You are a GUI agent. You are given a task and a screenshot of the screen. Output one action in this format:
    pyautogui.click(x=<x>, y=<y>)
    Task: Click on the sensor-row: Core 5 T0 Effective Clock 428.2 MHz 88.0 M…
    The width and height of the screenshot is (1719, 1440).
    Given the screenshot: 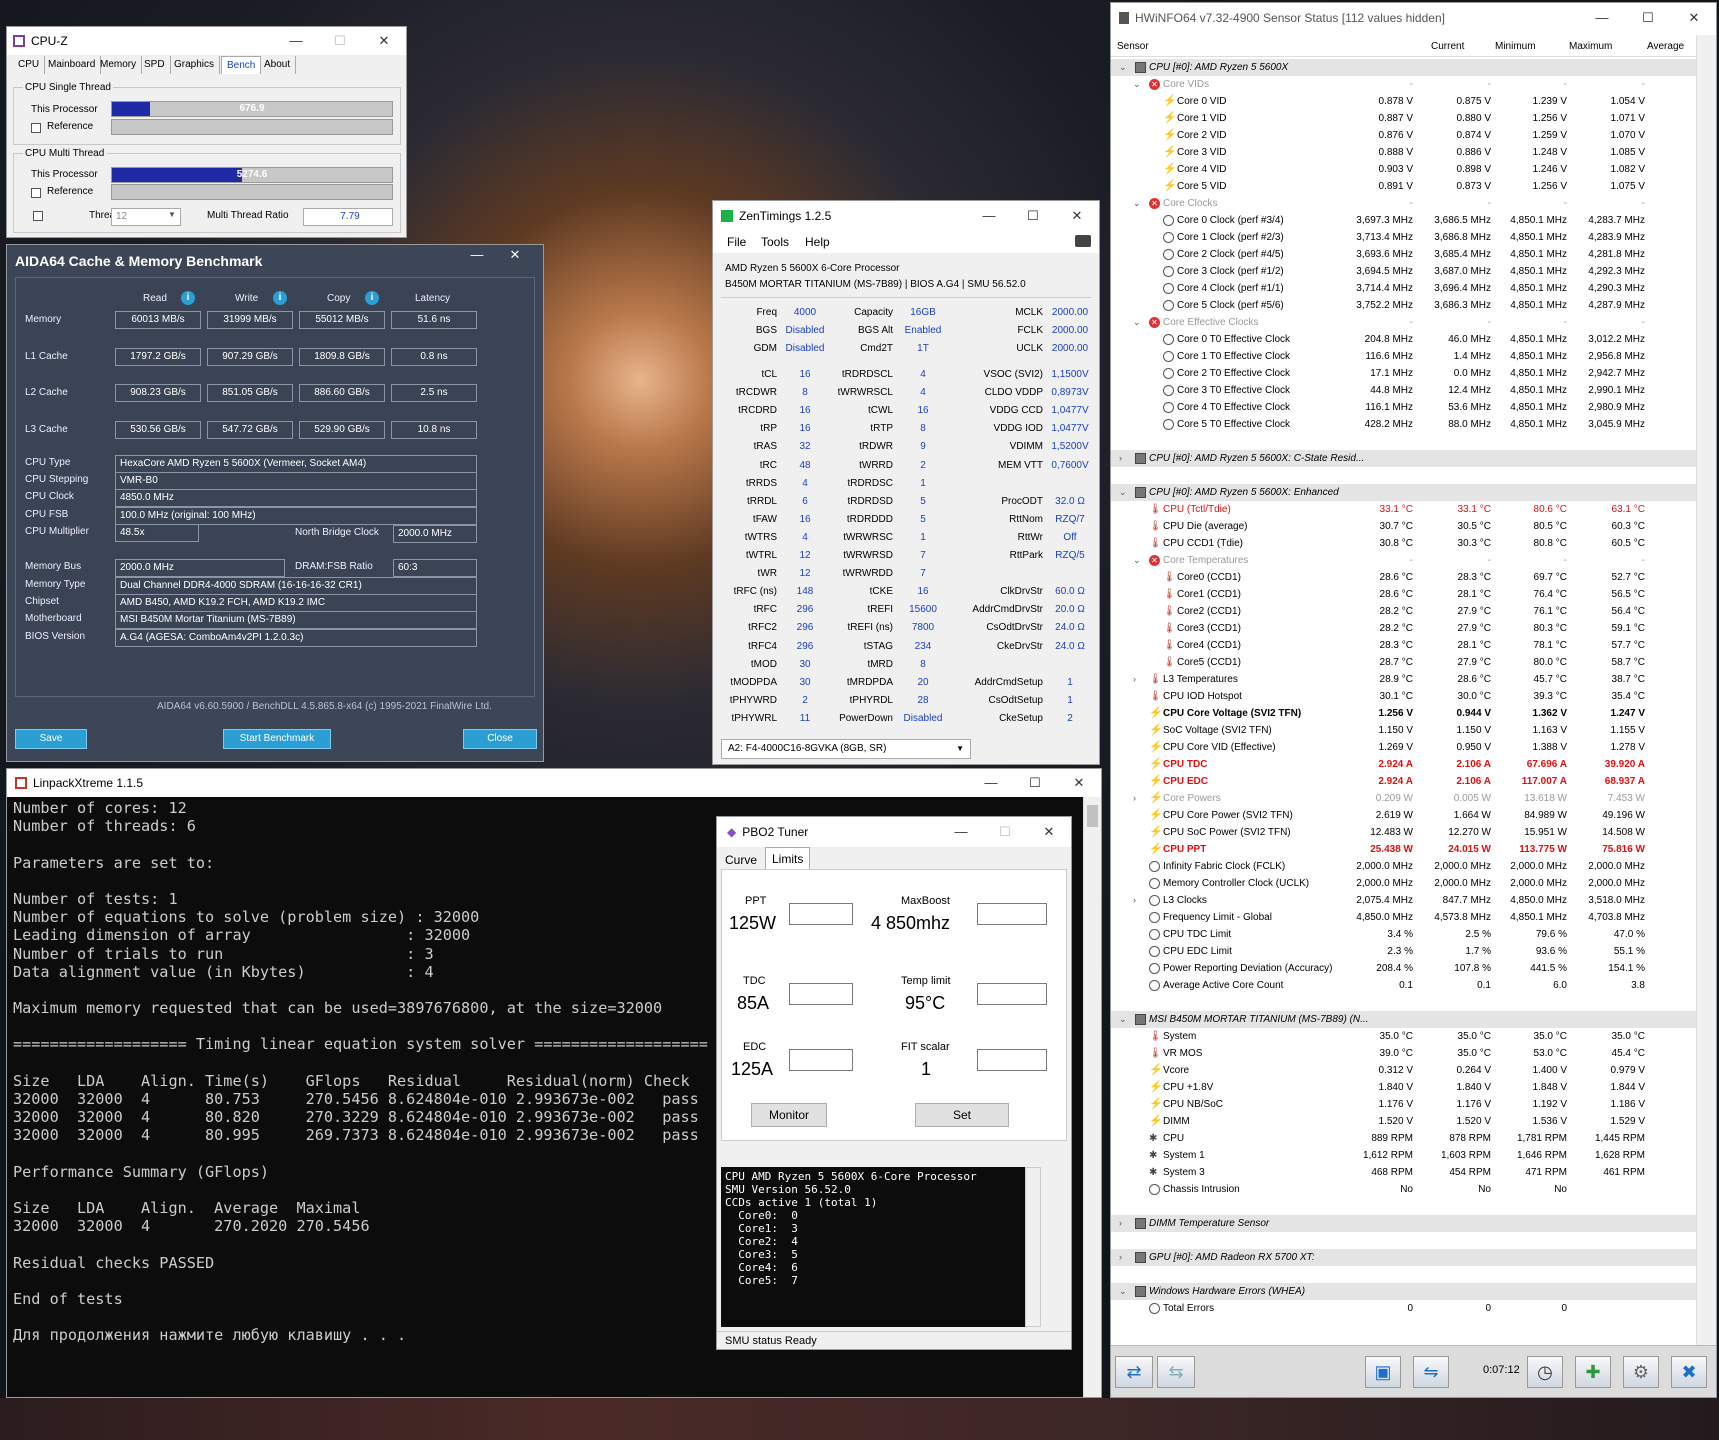 What is the action you would take?
    pyautogui.click(x=1403, y=424)
    